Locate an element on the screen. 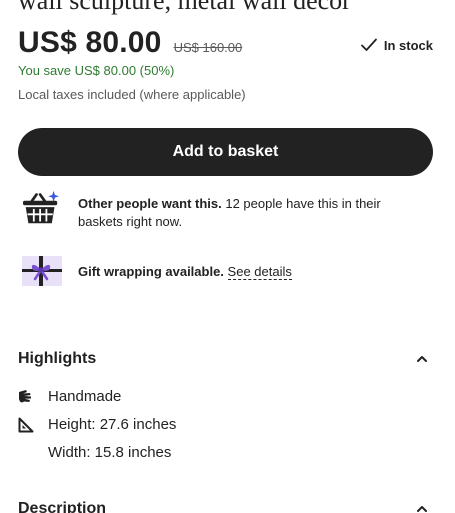 This screenshot has width=455, height=513. price-row: US$ 80.00 US$ 160.00 is located at coordinates (130, 43).